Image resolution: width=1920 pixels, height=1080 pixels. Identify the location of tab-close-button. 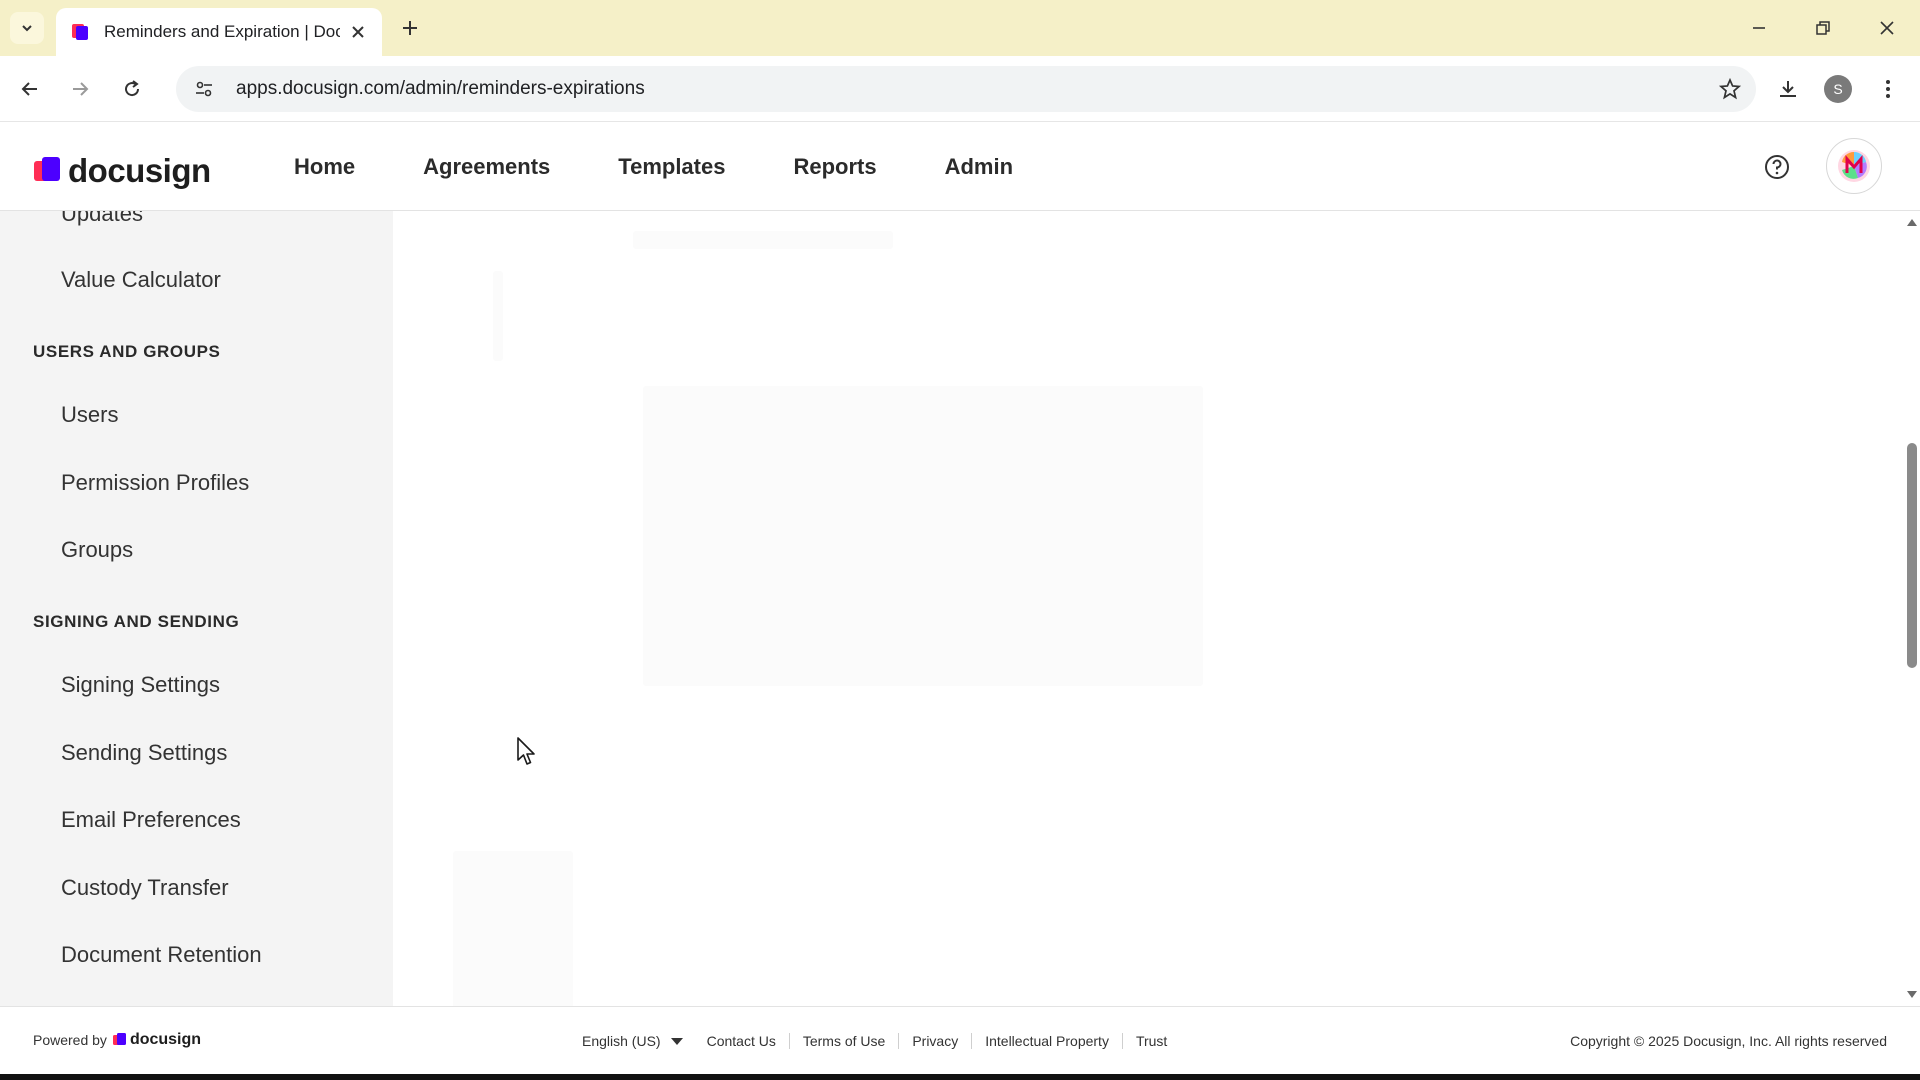
(358, 32).